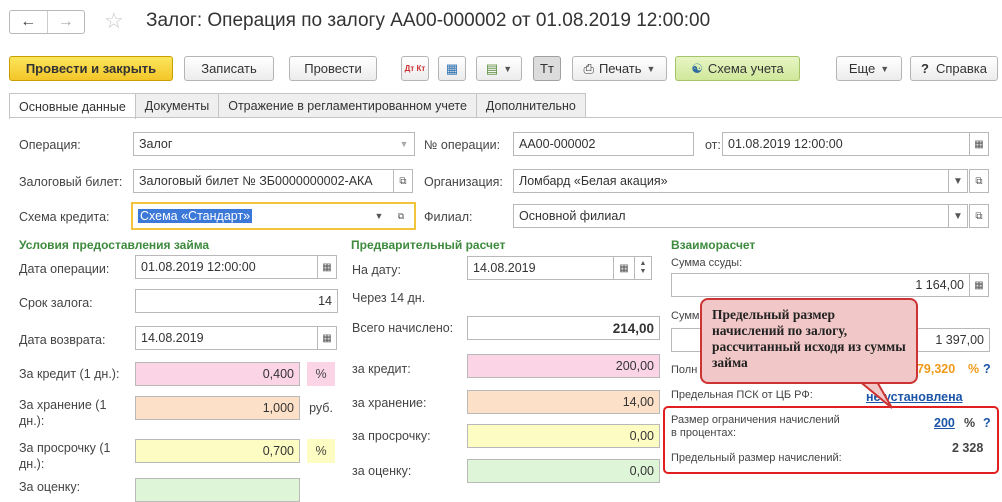  What do you see at coordinates (217, 490) in the screenshot?
I see `appraisal-rate-field` at bounding box center [217, 490].